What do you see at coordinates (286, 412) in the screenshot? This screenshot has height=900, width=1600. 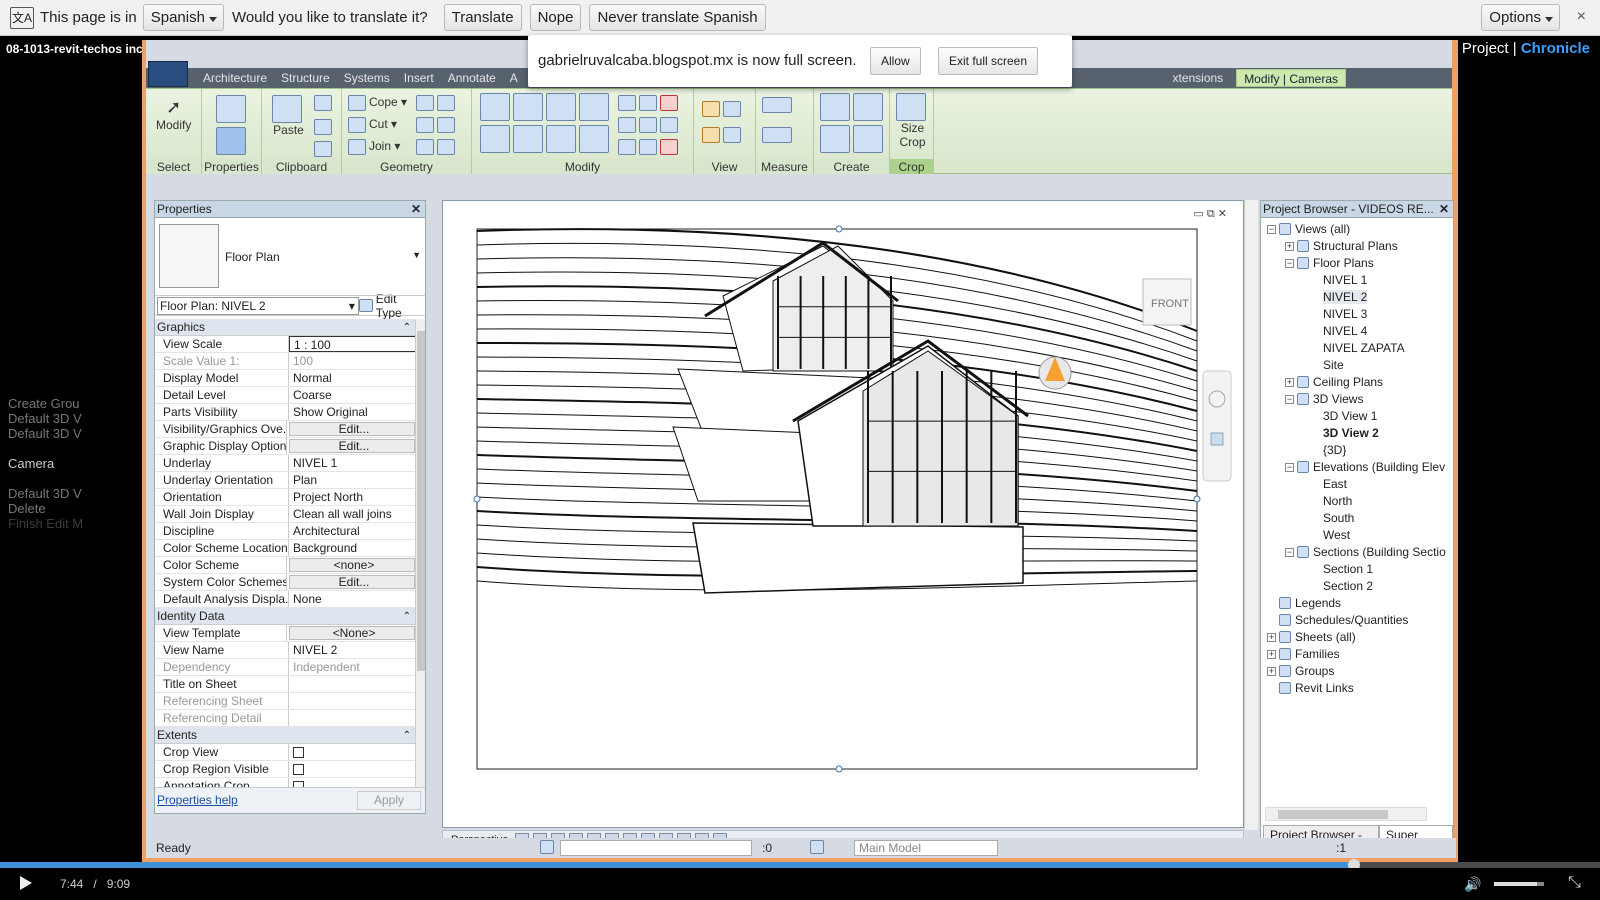 I see `property-row: Parts Visibility Show Original` at bounding box center [286, 412].